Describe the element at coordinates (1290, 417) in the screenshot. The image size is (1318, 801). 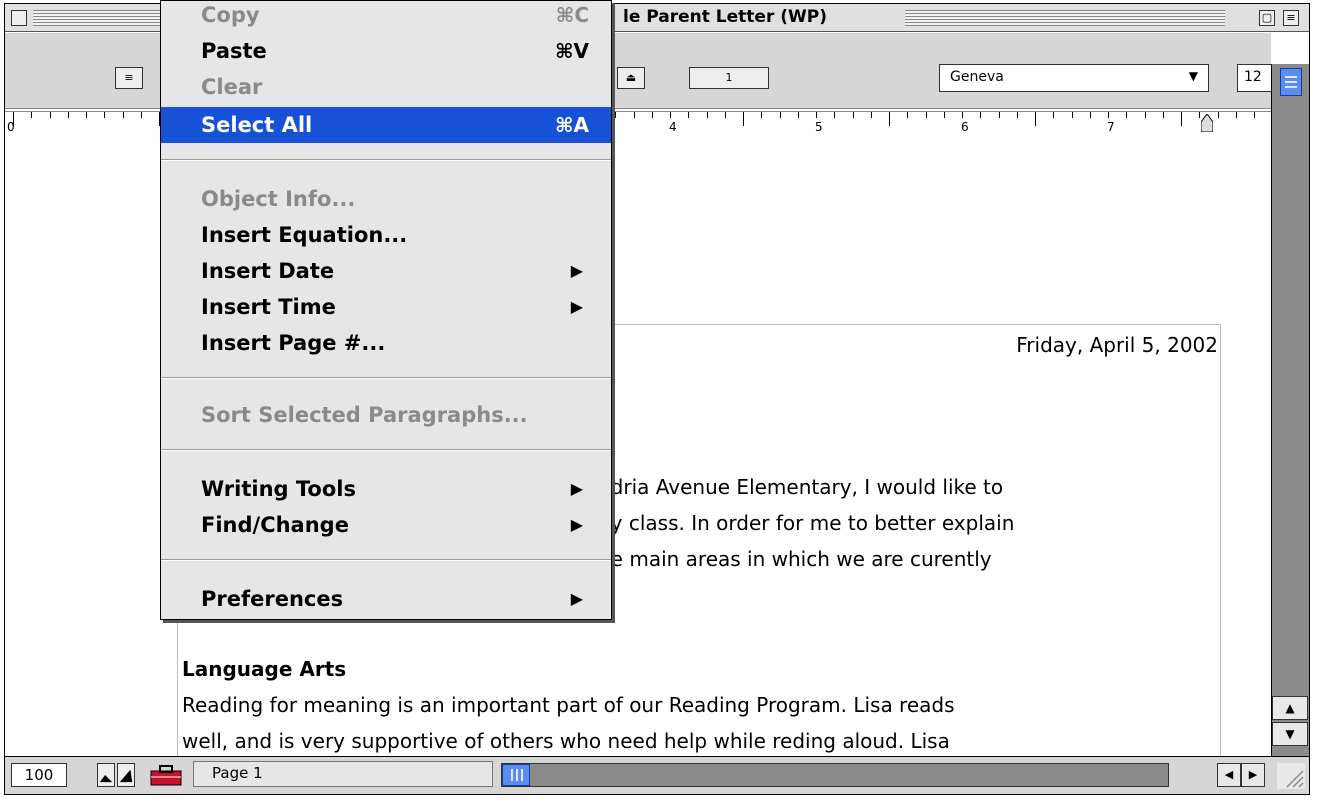
I see `vertical-scrollbar: ▲ ▼` at that location.